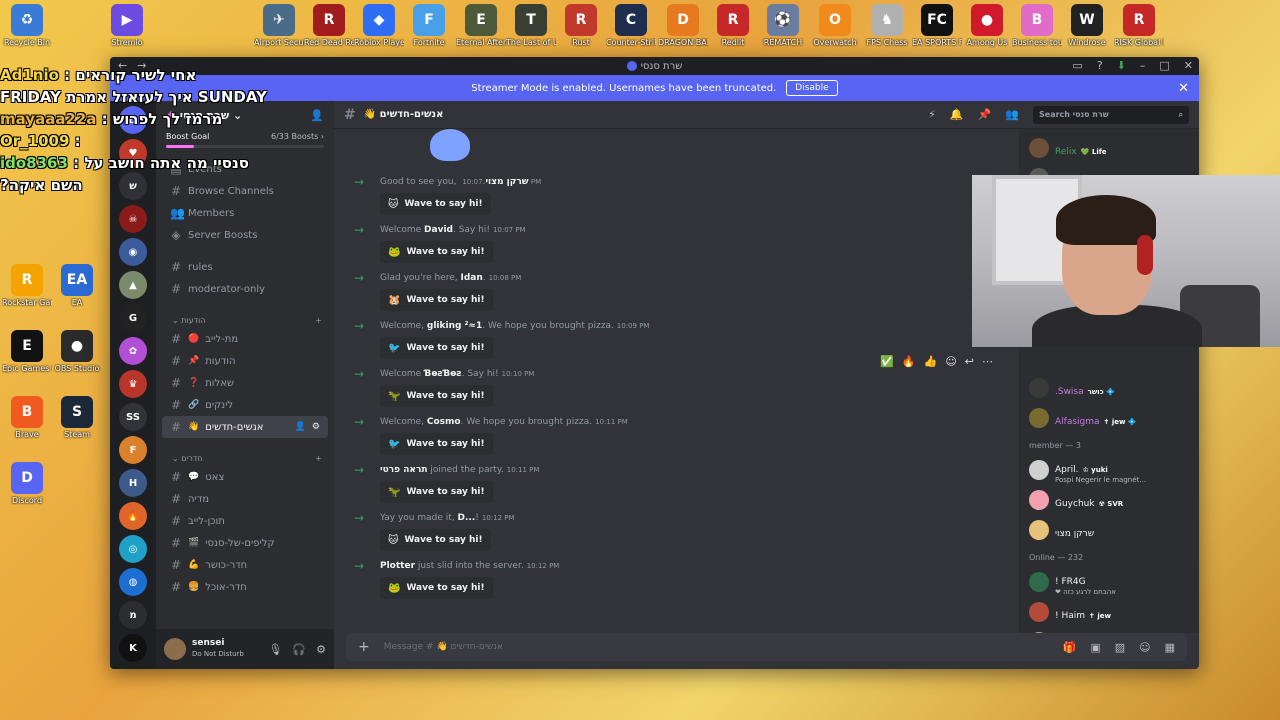 This screenshot has height=720, width=1280. Describe the element at coordinates (1120, 647) in the screenshot. I see `sticker-icon: ▨` at that location.